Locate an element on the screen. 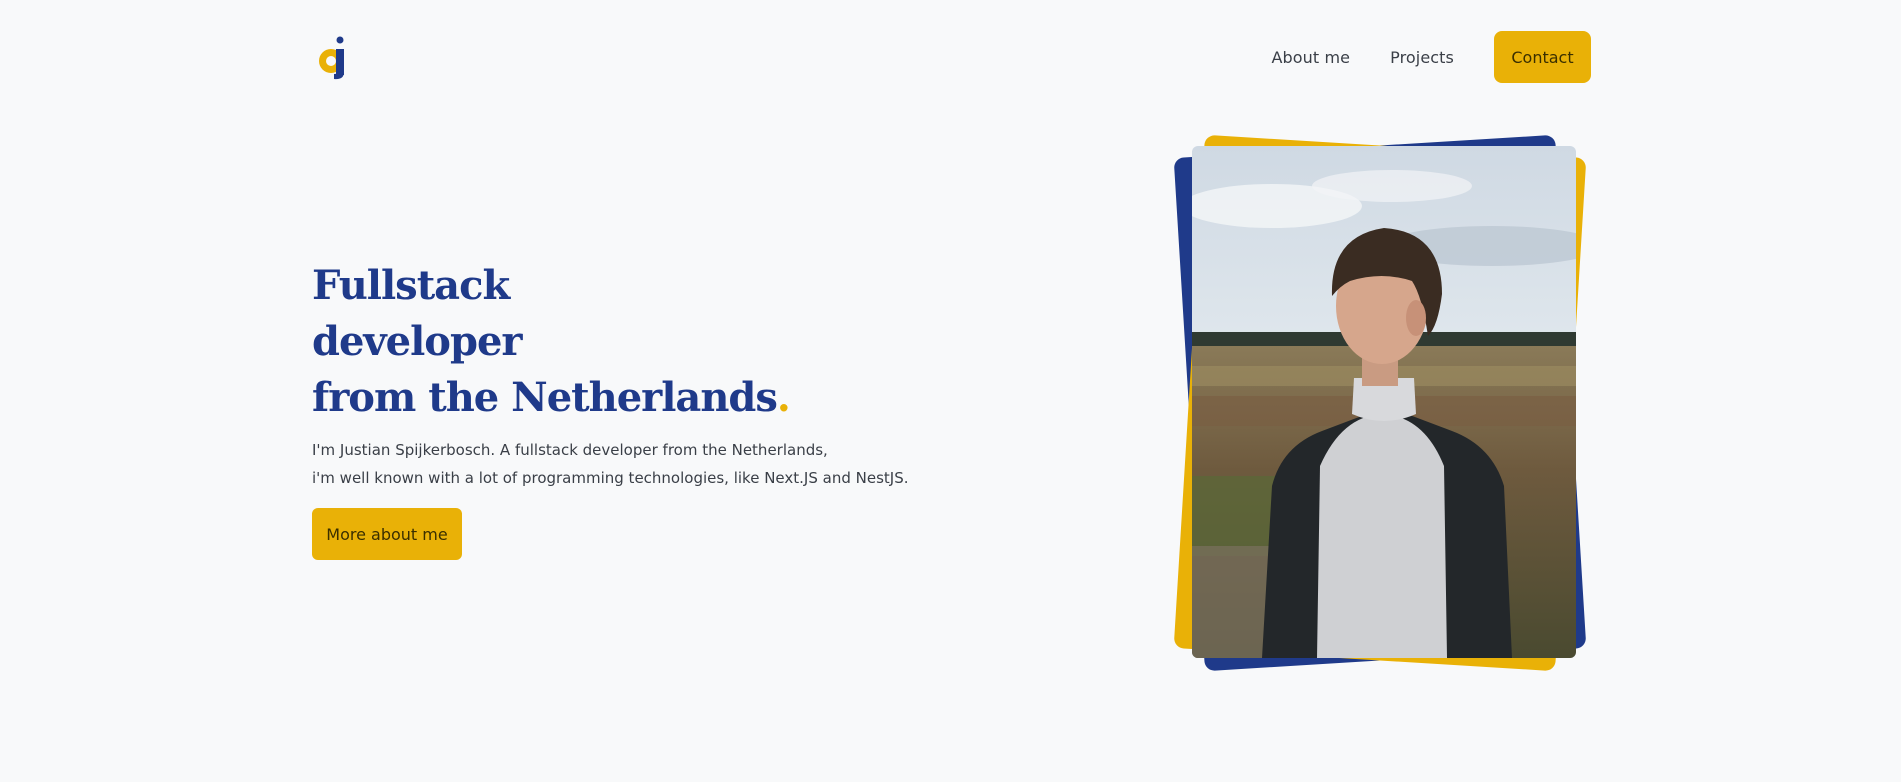 The width and height of the screenshot is (1901, 782). logo is located at coordinates (336, 57).